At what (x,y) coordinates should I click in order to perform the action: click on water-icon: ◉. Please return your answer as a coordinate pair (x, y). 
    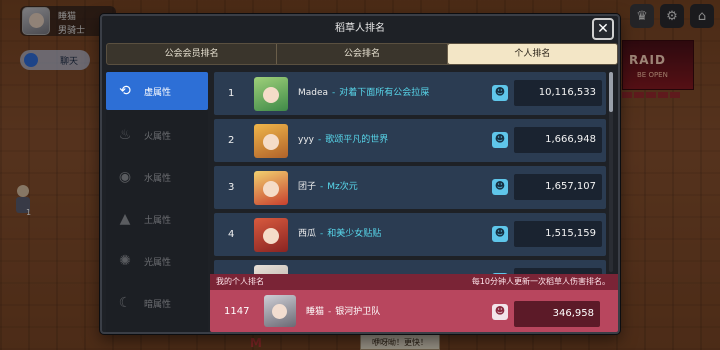
    Looking at the image, I should click on (125, 177).